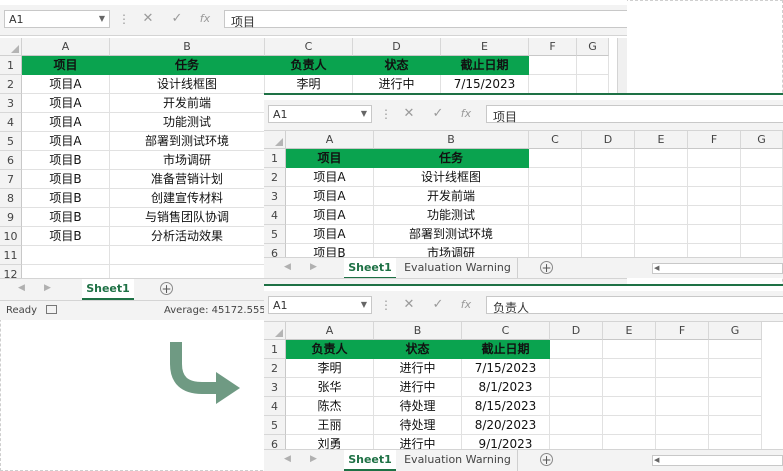 This screenshot has height=471, width=783. I want to click on cell-d1: 状态, so click(397, 65).